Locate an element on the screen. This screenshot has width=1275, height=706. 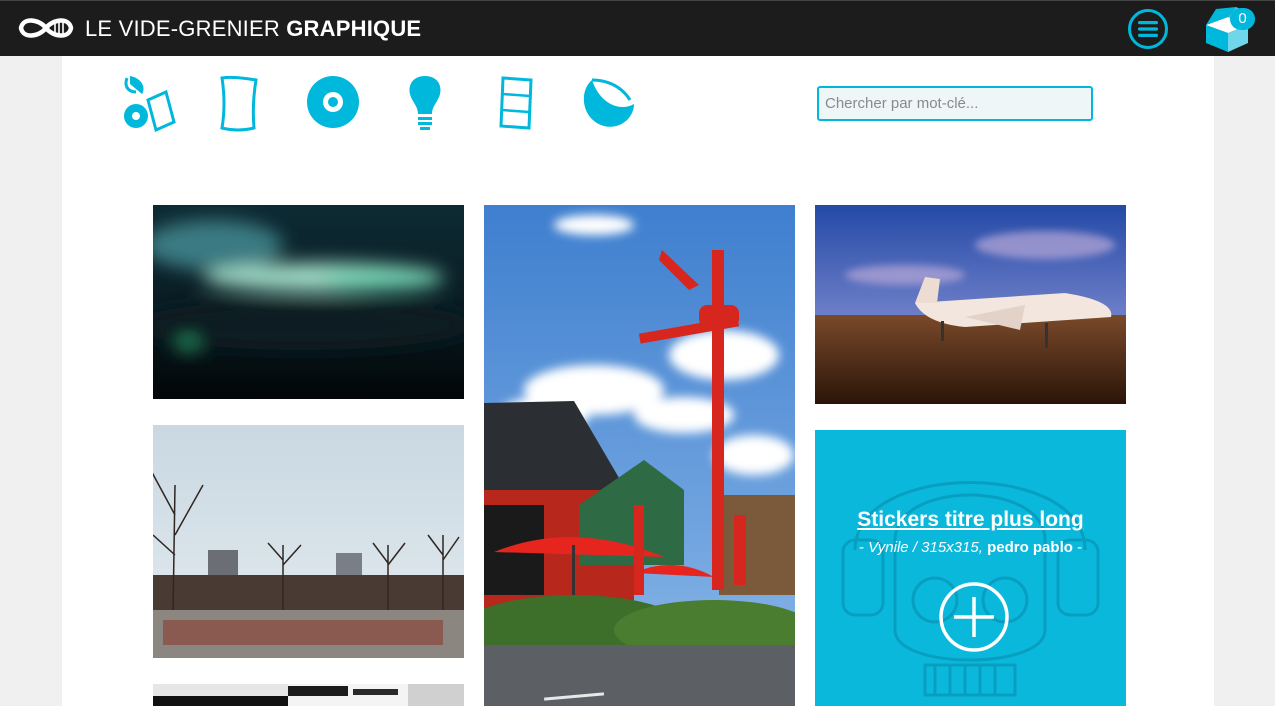
add-to-cart-button is located at coordinates (974, 617).